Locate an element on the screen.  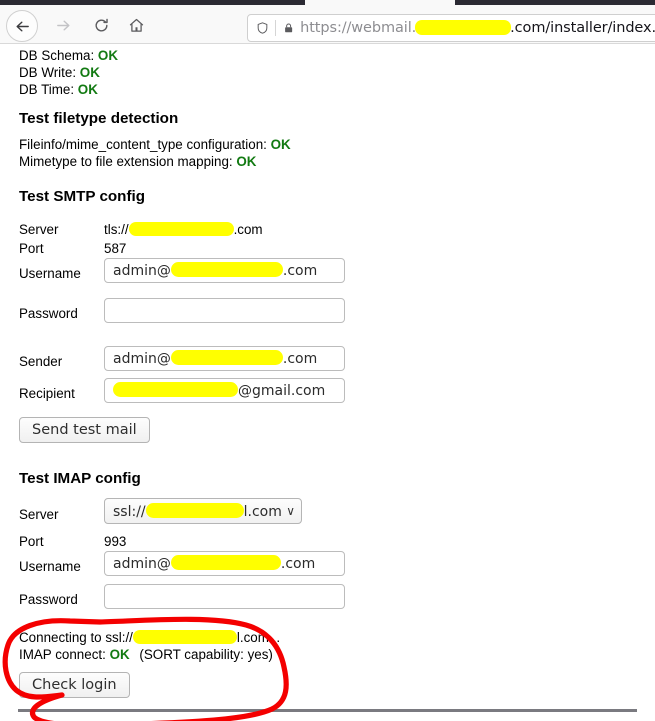
check-label: DB Time: is located at coordinates (47, 89).